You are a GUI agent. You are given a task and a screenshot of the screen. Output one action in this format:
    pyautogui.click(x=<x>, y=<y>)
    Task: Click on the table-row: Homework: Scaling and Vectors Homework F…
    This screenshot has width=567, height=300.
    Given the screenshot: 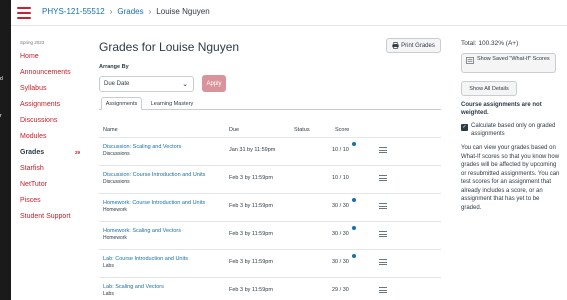 What is the action you would take?
    pyautogui.click(x=270, y=235)
    